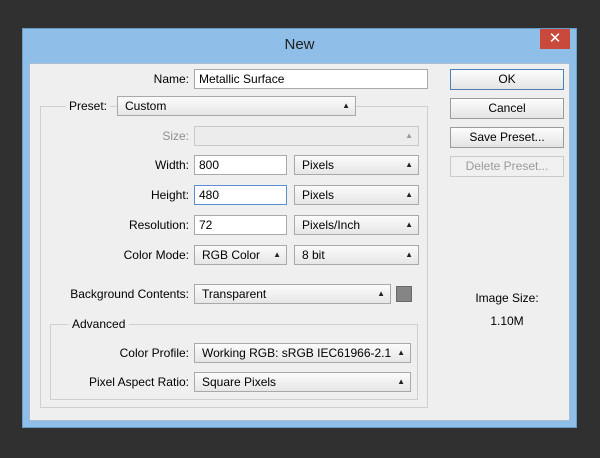 The image size is (600, 458). I want to click on width-label: Width:, so click(171, 165).